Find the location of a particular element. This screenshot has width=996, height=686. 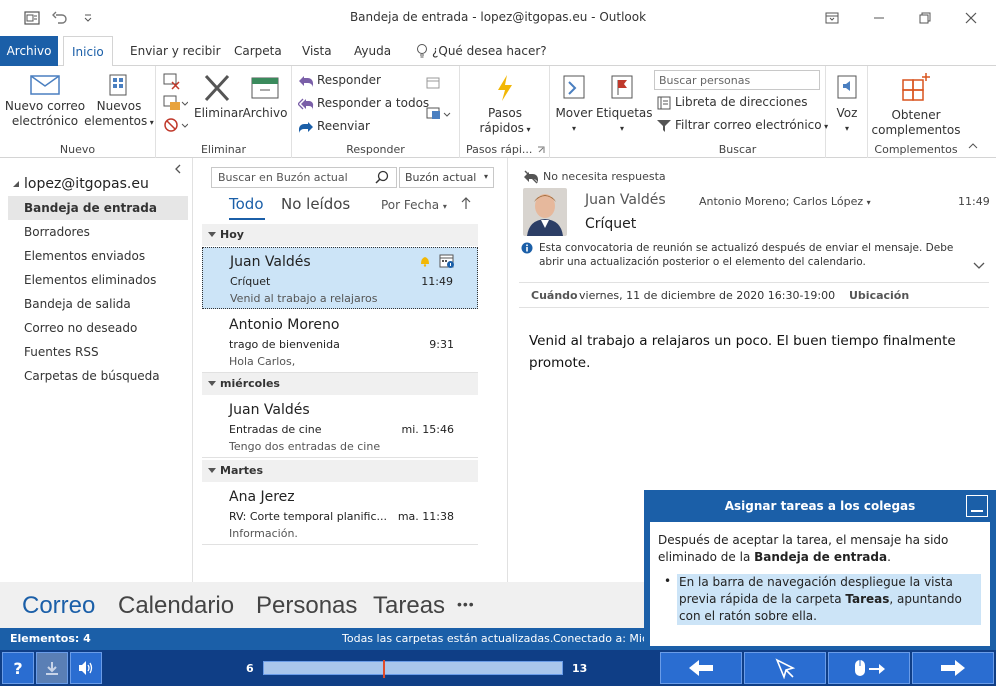

tab-vista: Vista is located at coordinates (317, 51).